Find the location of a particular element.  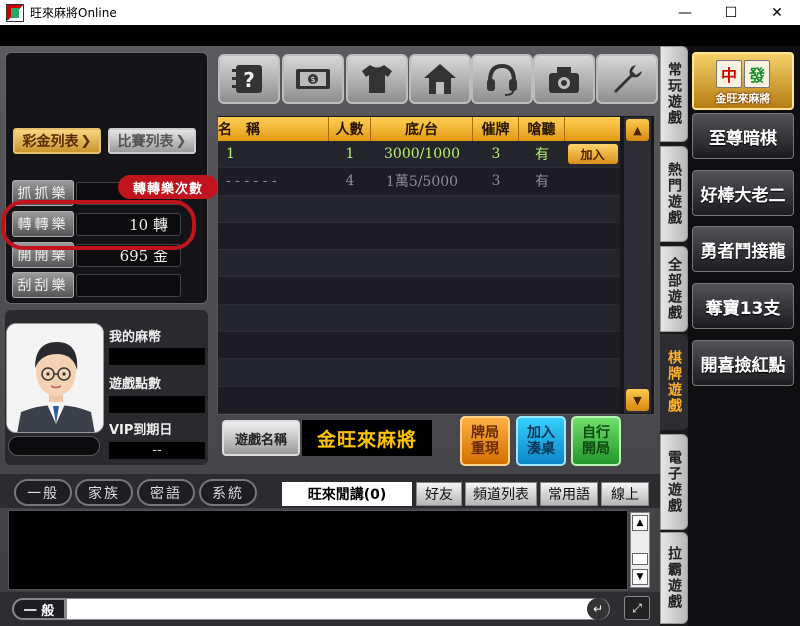

game-points-value is located at coordinates (157, 404).